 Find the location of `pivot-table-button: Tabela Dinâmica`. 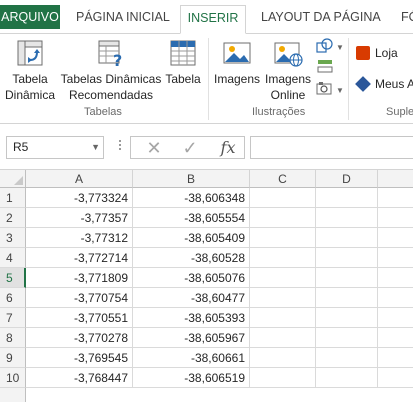

pivot-table-button: Tabela Dinâmica is located at coordinates (30, 68).